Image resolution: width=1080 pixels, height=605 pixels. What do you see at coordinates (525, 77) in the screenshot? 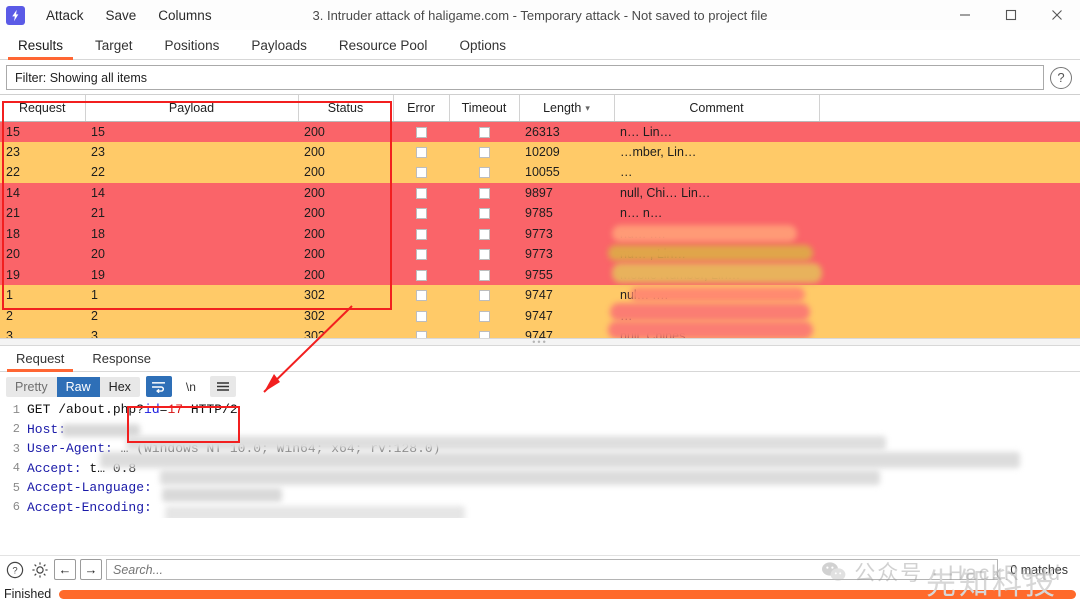
I see `filter-bar: Filter: Showing all items` at bounding box center [525, 77].